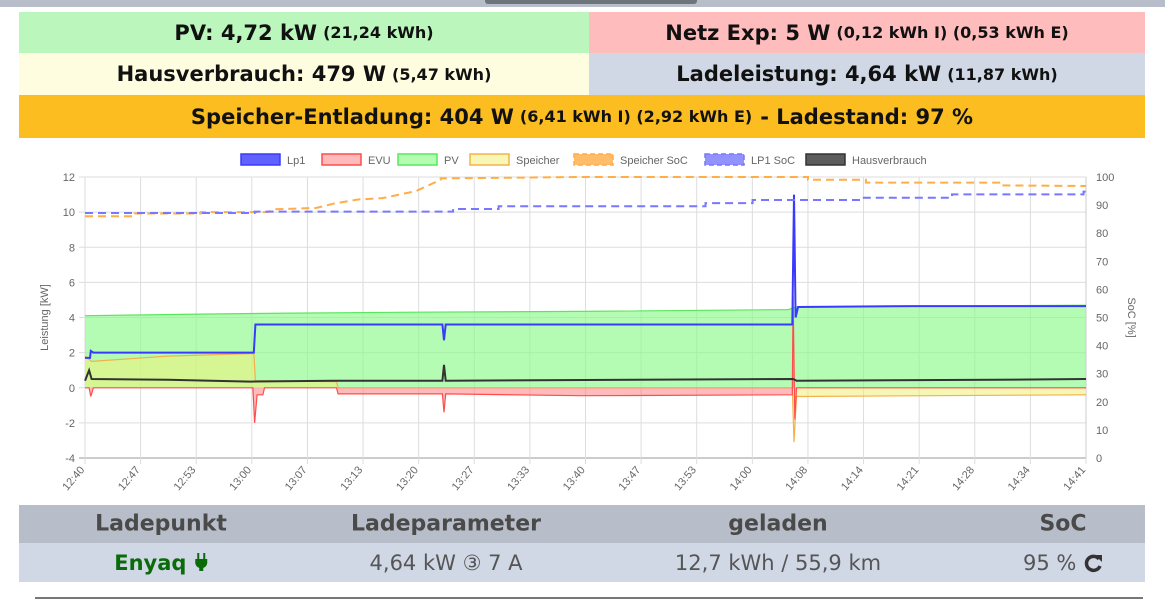  Describe the element at coordinates (852, 478) in the screenshot. I see `x-tick-label: 14:14` at that location.